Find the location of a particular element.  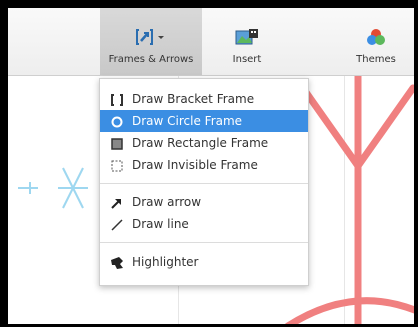

frames-arrows-icon is located at coordinates (151, 38).